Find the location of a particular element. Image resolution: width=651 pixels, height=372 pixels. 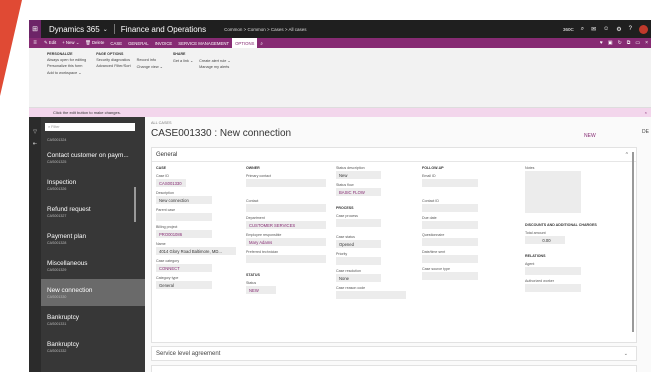

dismiss-icon: × is located at coordinates (648, 112).